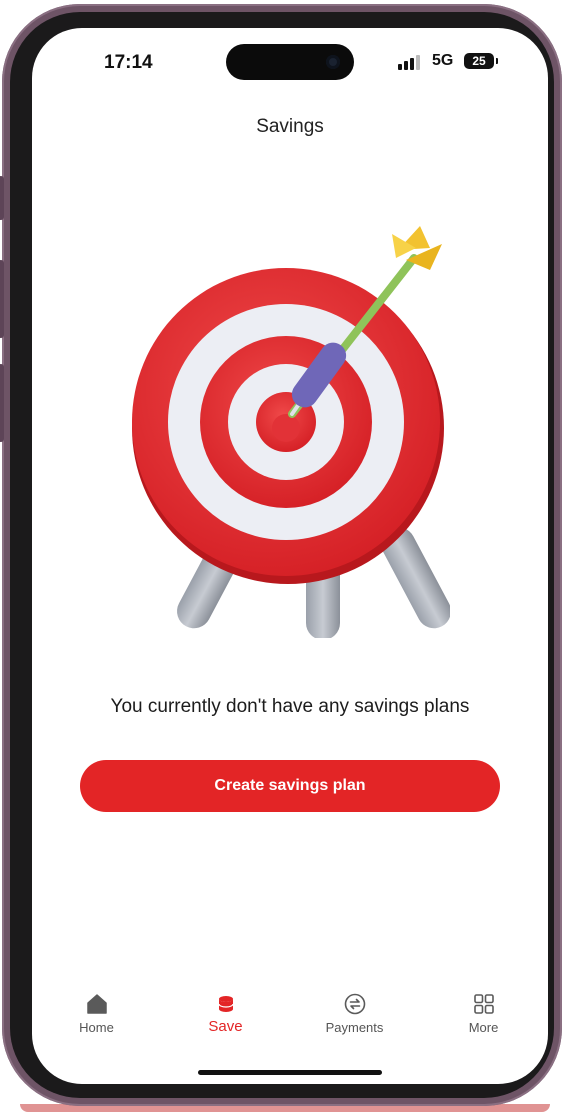  Describe the element at coordinates (2, 299) in the screenshot. I see `volume-up-button` at that location.